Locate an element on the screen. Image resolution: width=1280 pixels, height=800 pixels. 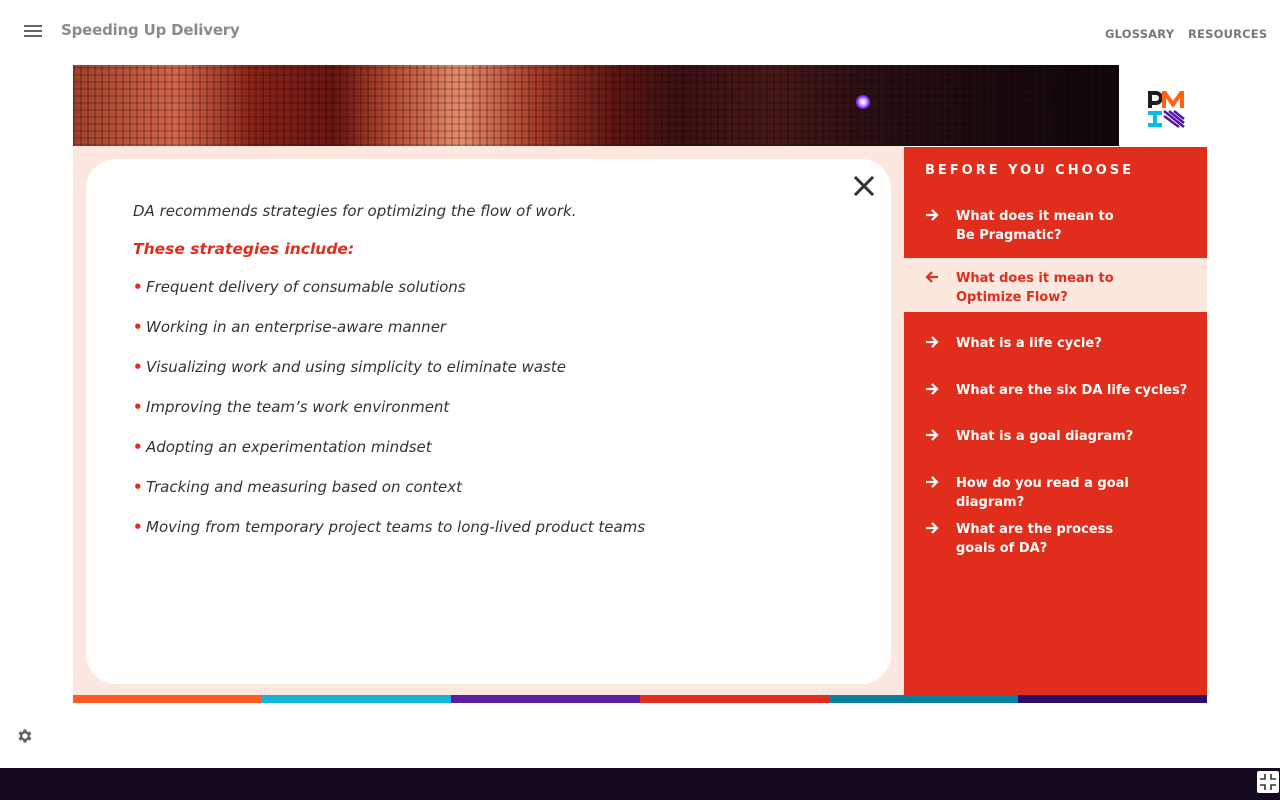
strategy-text: Adopting an experimentation mindset is located at coordinates (289, 447).